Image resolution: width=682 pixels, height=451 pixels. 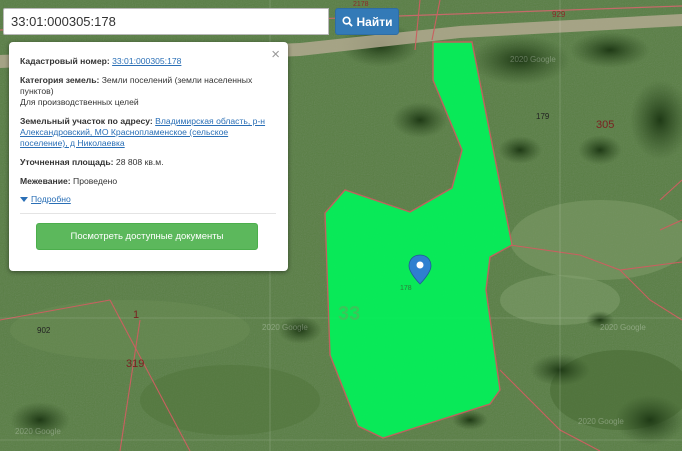 What do you see at coordinates (135, 364) in the screenshot?
I see `parcel-label-319: 319` at bounding box center [135, 364].